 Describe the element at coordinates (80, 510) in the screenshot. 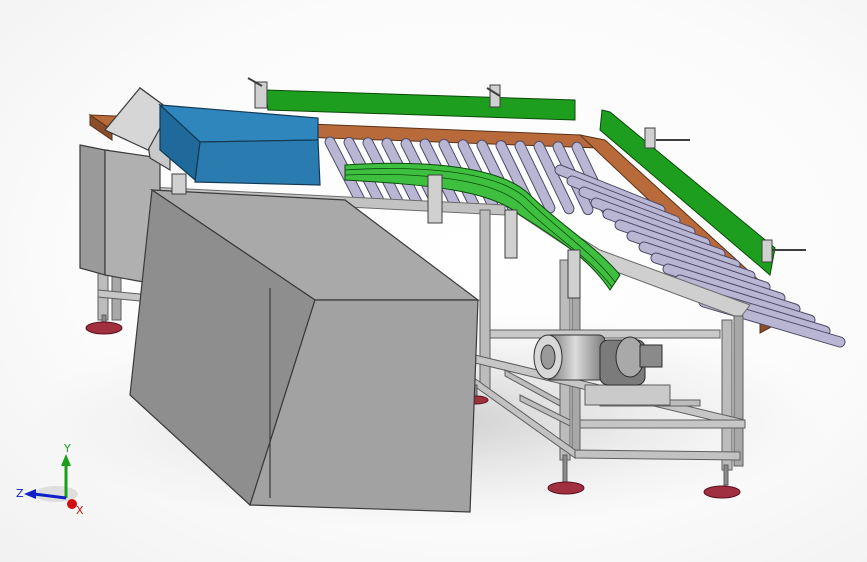

I see `x-axis-label: X` at that location.